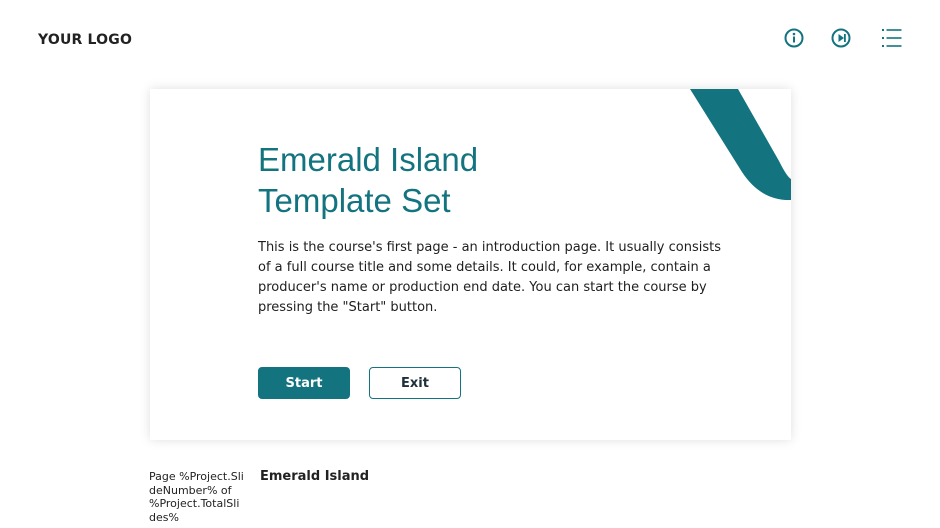 The height and width of the screenshot is (528, 940). What do you see at coordinates (841, 38) in the screenshot?
I see `player-controls-icon` at bounding box center [841, 38].